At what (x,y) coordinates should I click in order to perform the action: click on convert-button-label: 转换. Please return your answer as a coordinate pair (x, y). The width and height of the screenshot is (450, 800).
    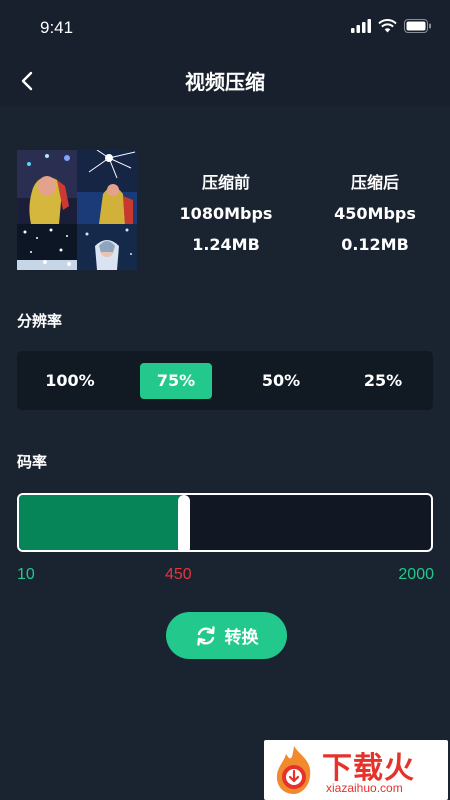
    Looking at the image, I should click on (241, 638).